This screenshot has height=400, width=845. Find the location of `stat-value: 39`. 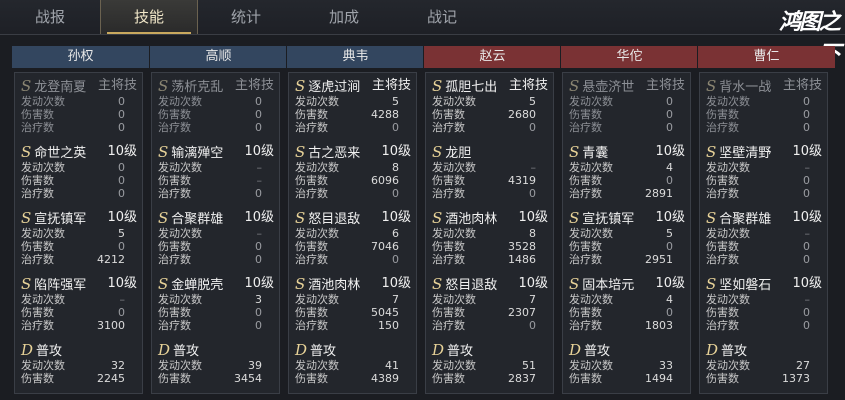

stat-value: 39 is located at coordinates (255, 365).